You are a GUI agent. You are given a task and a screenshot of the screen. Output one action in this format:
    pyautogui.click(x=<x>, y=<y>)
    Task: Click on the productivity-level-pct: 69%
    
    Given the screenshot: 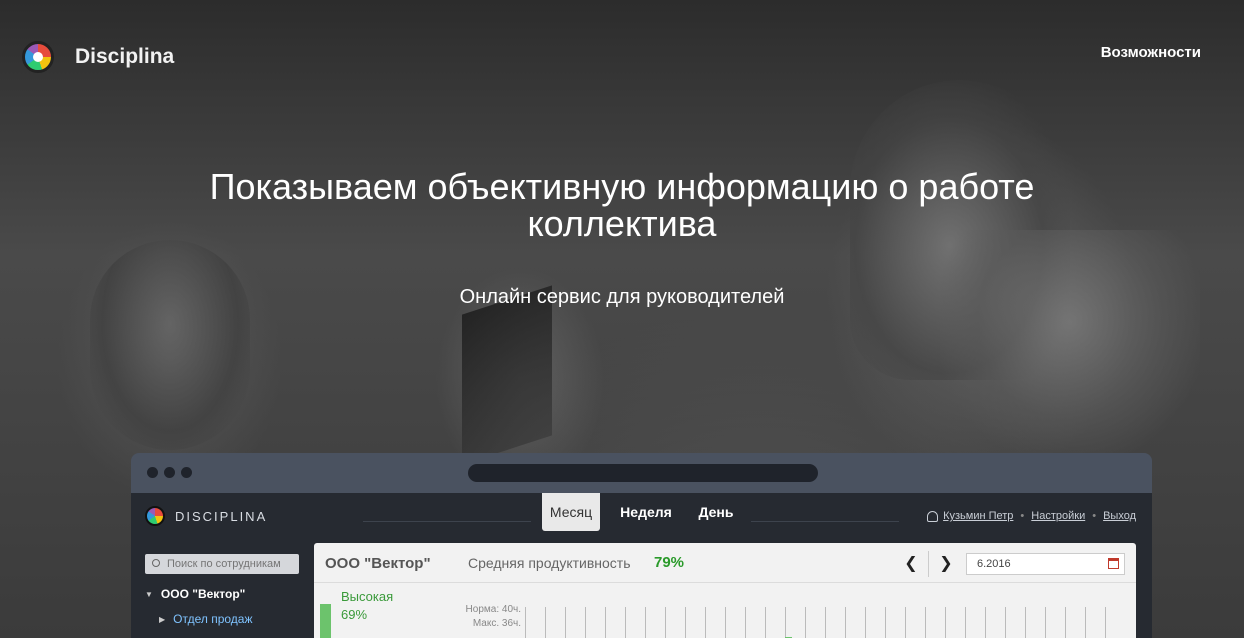 What is the action you would take?
    pyautogui.click(x=354, y=614)
    